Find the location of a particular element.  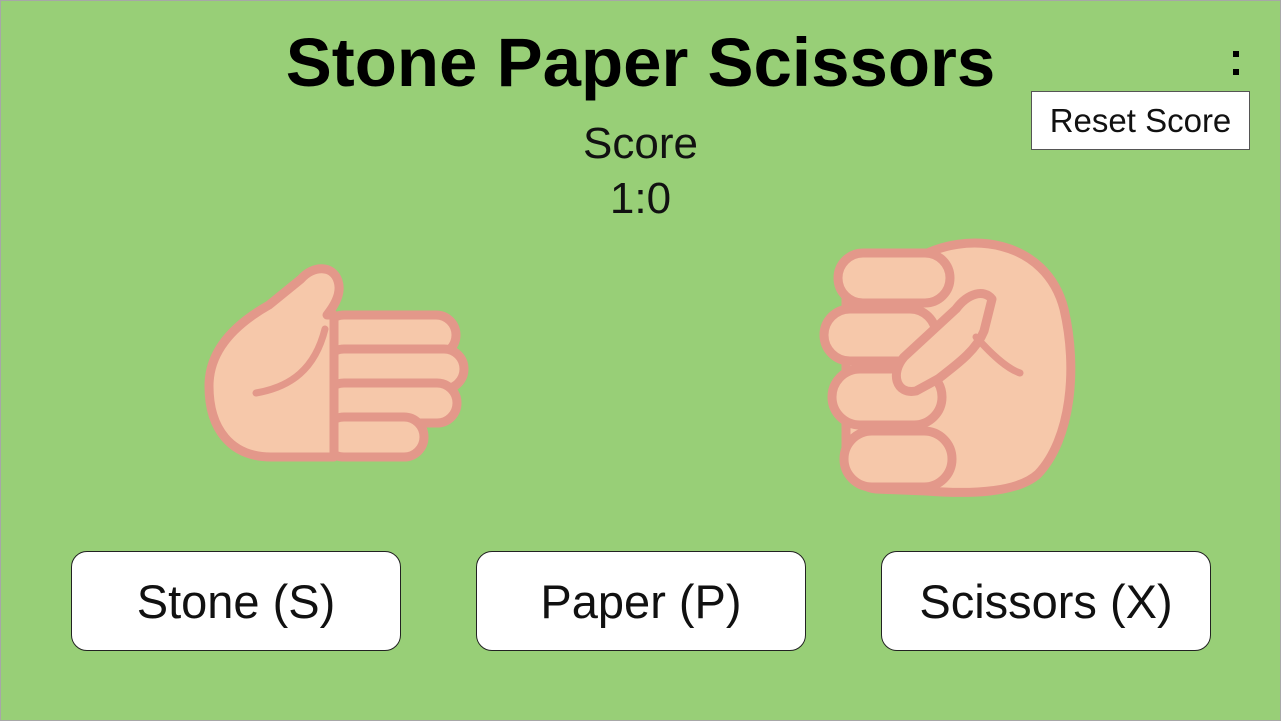

stone-button: Stone (S) is located at coordinates (236, 601).